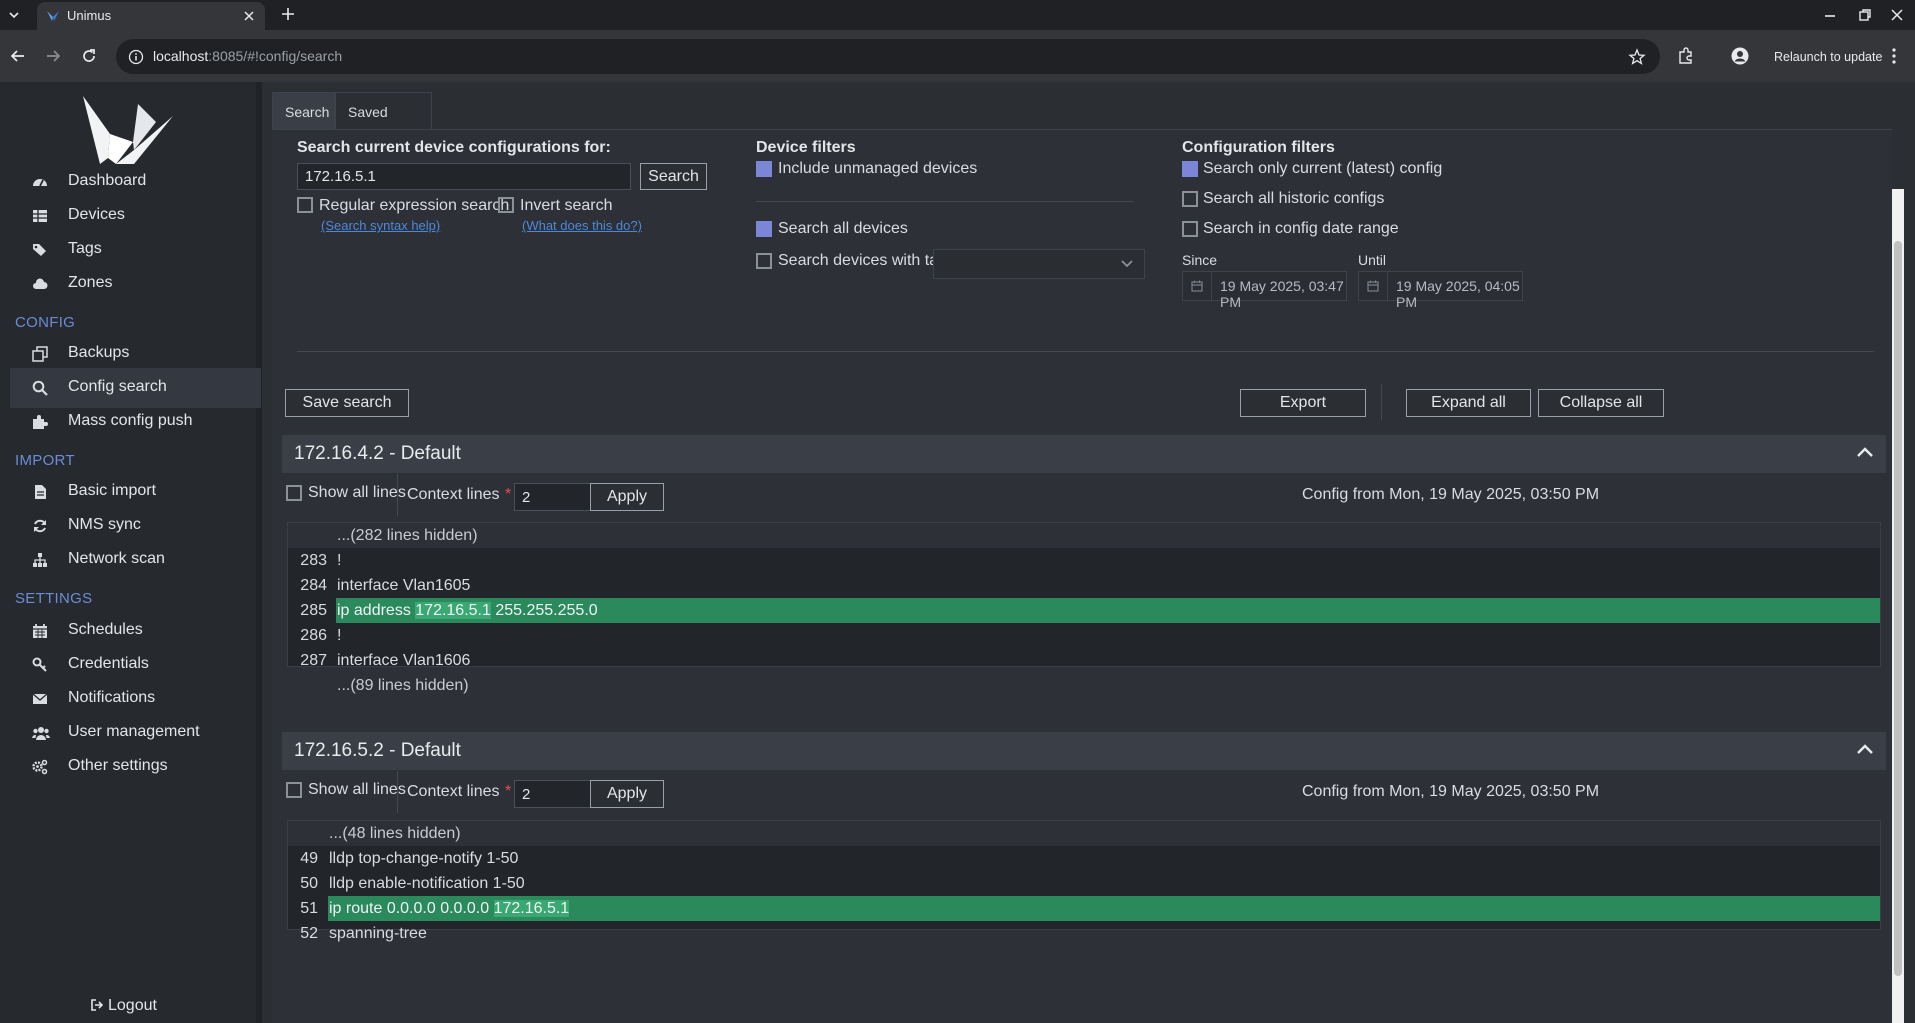 Image resolution: width=1915 pixels, height=1023 pixels. I want to click on search-all-devices-checkbox, so click(764, 229).